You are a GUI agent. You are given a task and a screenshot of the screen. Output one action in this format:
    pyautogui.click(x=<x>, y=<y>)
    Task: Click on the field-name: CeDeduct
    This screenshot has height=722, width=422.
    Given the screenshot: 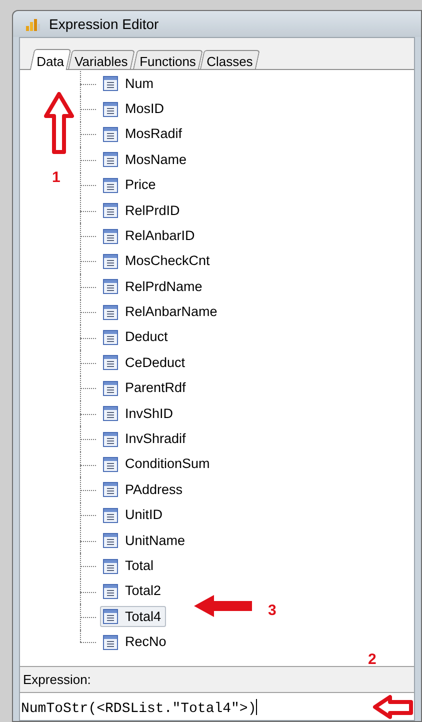 What is the action you would take?
    pyautogui.click(x=155, y=363)
    